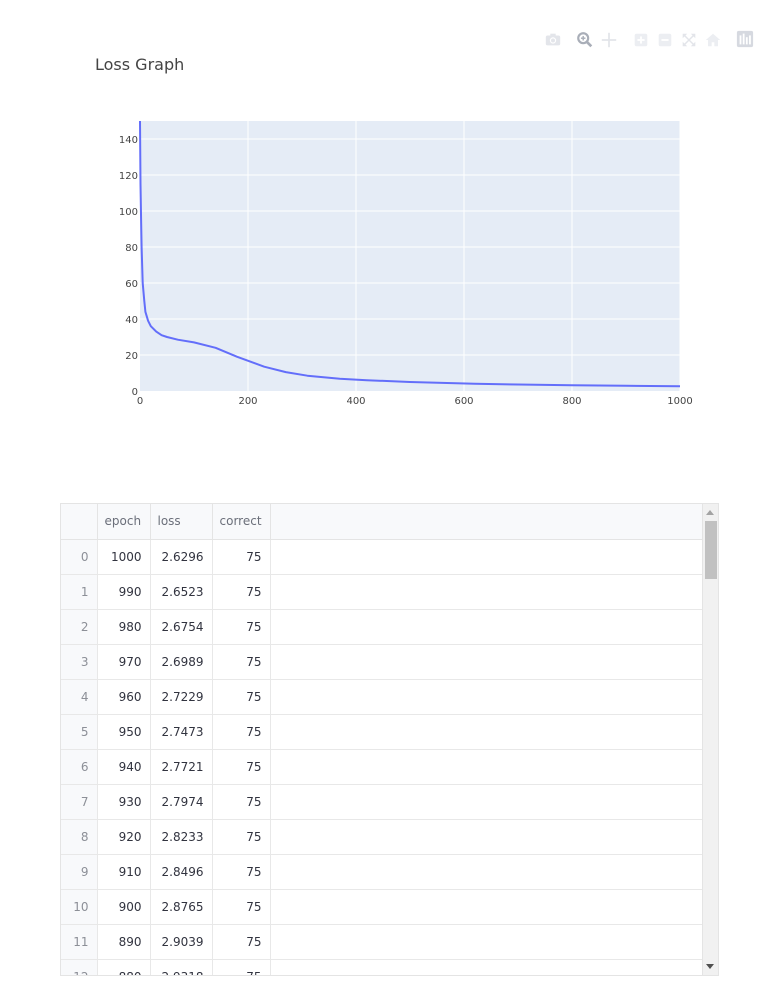 The image size is (765, 999). Describe the element at coordinates (487, 522) in the screenshot. I see `header-filler` at that location.